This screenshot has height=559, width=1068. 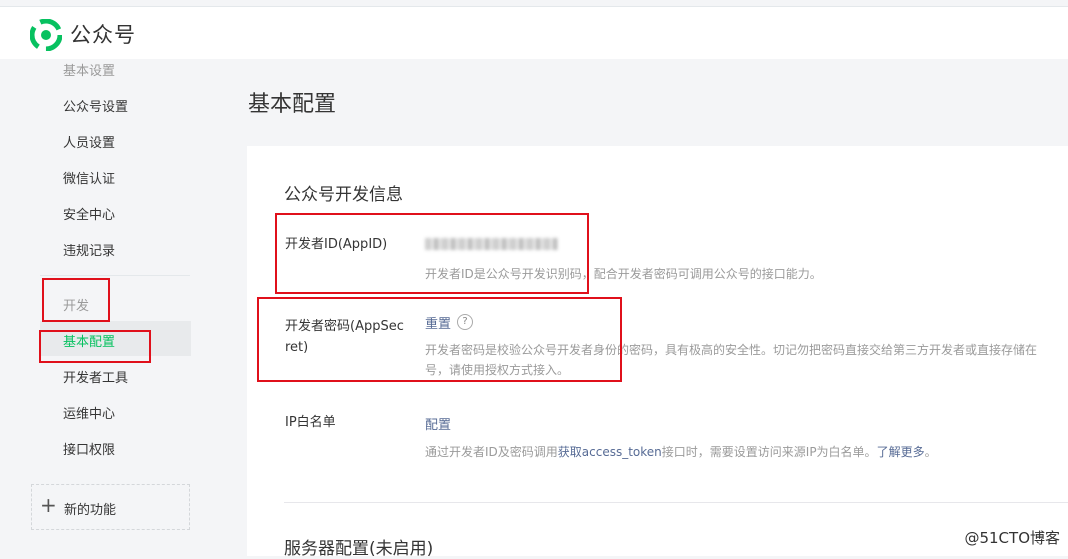 I want to click on add-new-feature-button: + 新的功能, so click(x=110, y=507).